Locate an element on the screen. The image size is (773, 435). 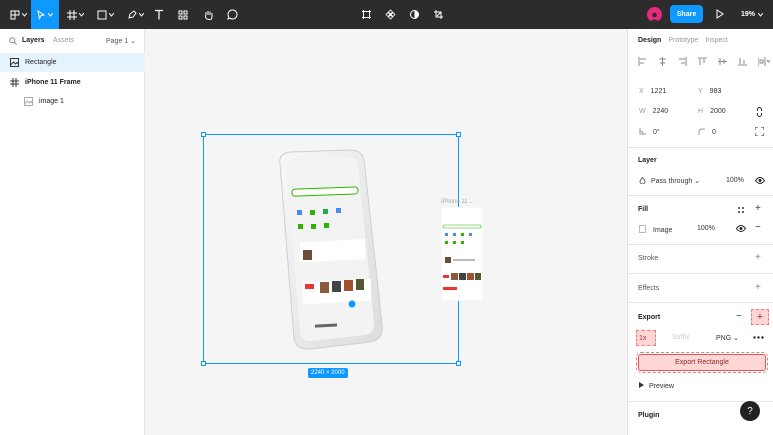
fill-opacity-field: 100% is located at coordinates (706, 228).